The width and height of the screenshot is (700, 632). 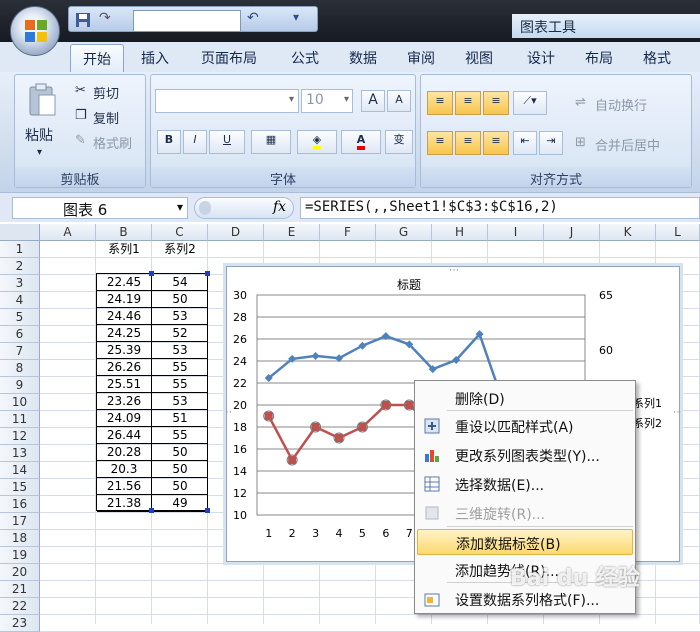 I want to click on font-size-field: 10 ▾, so click(x=327, y=101).